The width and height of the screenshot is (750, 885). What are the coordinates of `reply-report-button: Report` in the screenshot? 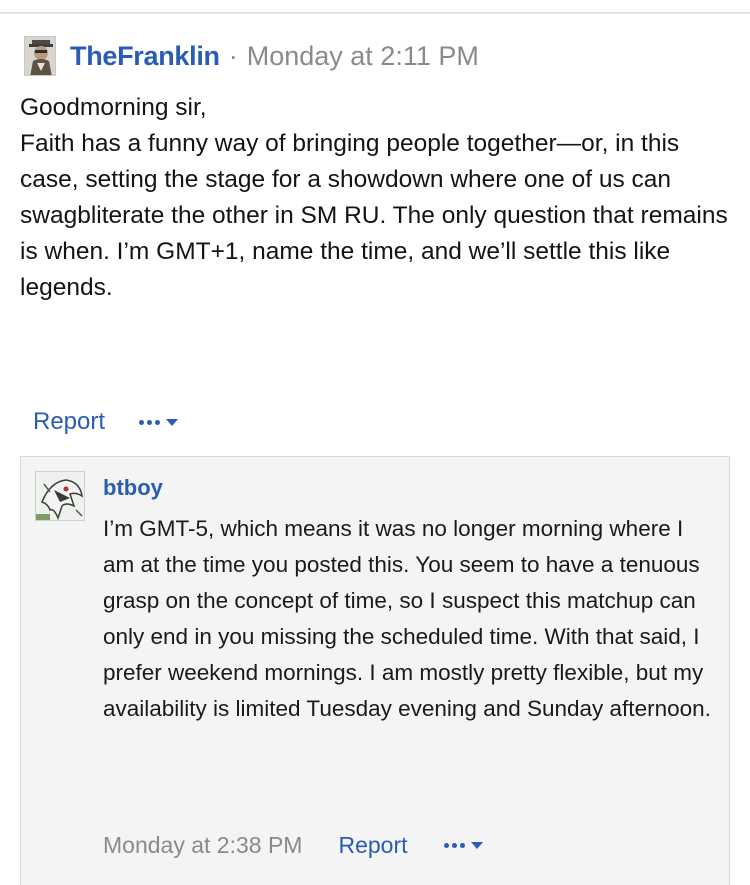 It's located at (372, 845).